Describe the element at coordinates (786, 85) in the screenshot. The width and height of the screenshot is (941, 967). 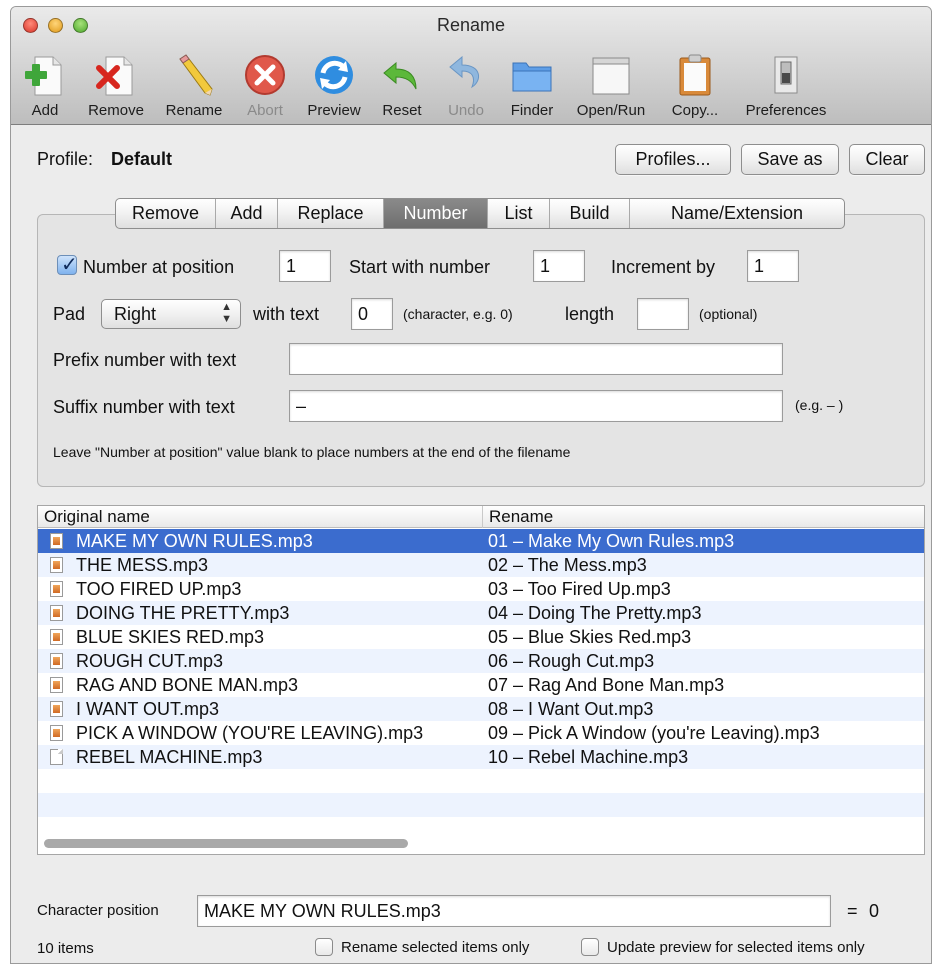
I see `preferences-button: Preferences` at that location.